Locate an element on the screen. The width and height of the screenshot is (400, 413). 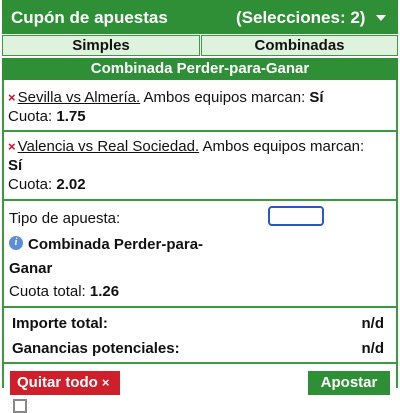
place-bet-button: Apostar is located at coordinates (349, 383).